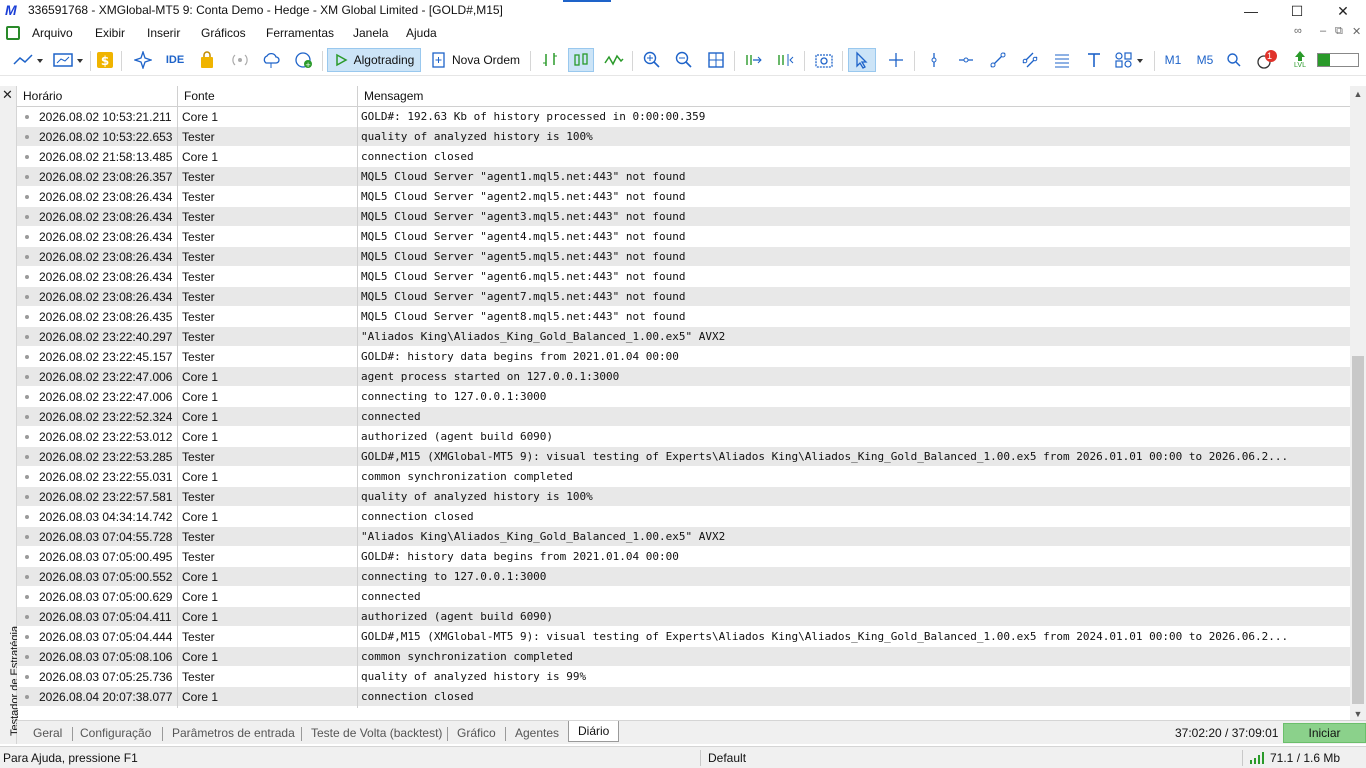 The height and width of the screenshot is (768, 1366). I want to click on shapes-icon, so click(1130, 60).